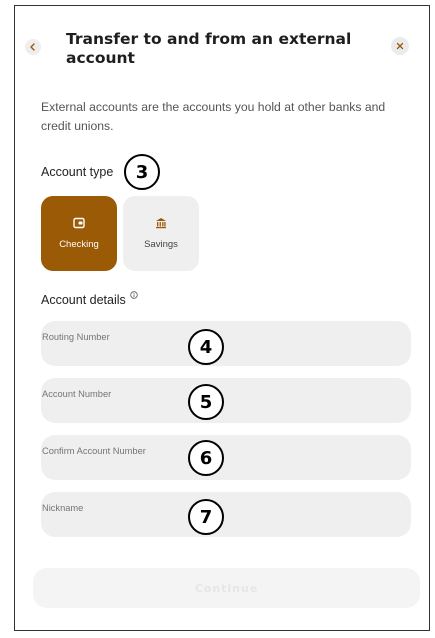  I want to click on savings-label: Savings, so click(161, 244).